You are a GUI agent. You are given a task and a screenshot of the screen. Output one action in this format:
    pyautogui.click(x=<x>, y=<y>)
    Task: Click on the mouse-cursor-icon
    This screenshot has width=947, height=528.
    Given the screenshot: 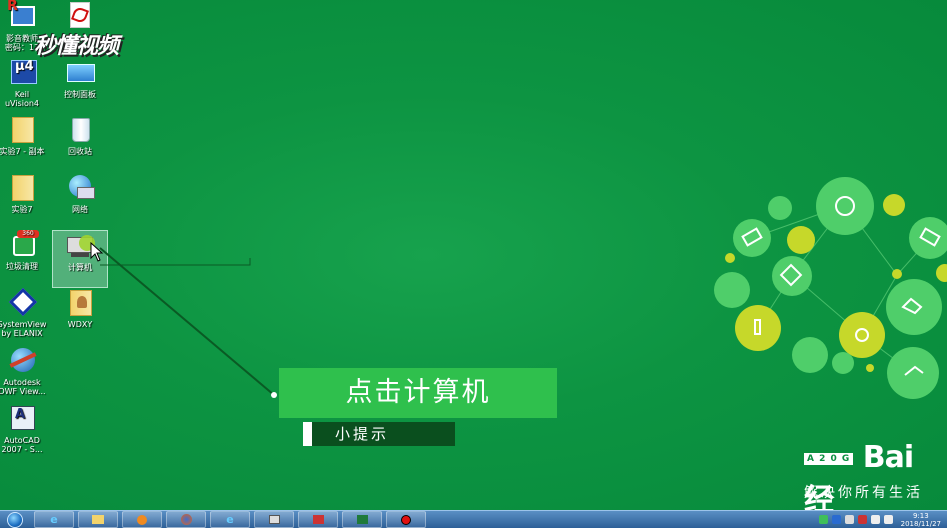 What is the action you would take?
    pyautogui.click(x=97, y=252)
    